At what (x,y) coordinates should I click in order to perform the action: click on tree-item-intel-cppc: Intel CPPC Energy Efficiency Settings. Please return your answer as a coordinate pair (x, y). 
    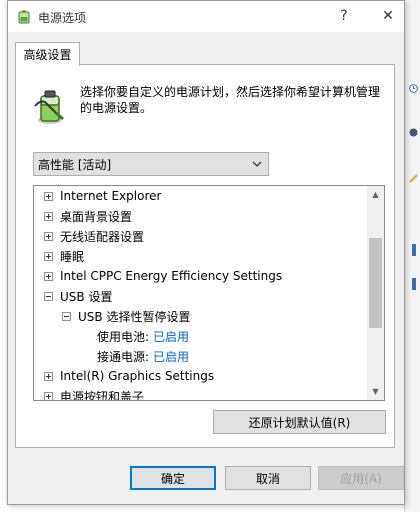
    Looking at the image, I should click on (163, 276).